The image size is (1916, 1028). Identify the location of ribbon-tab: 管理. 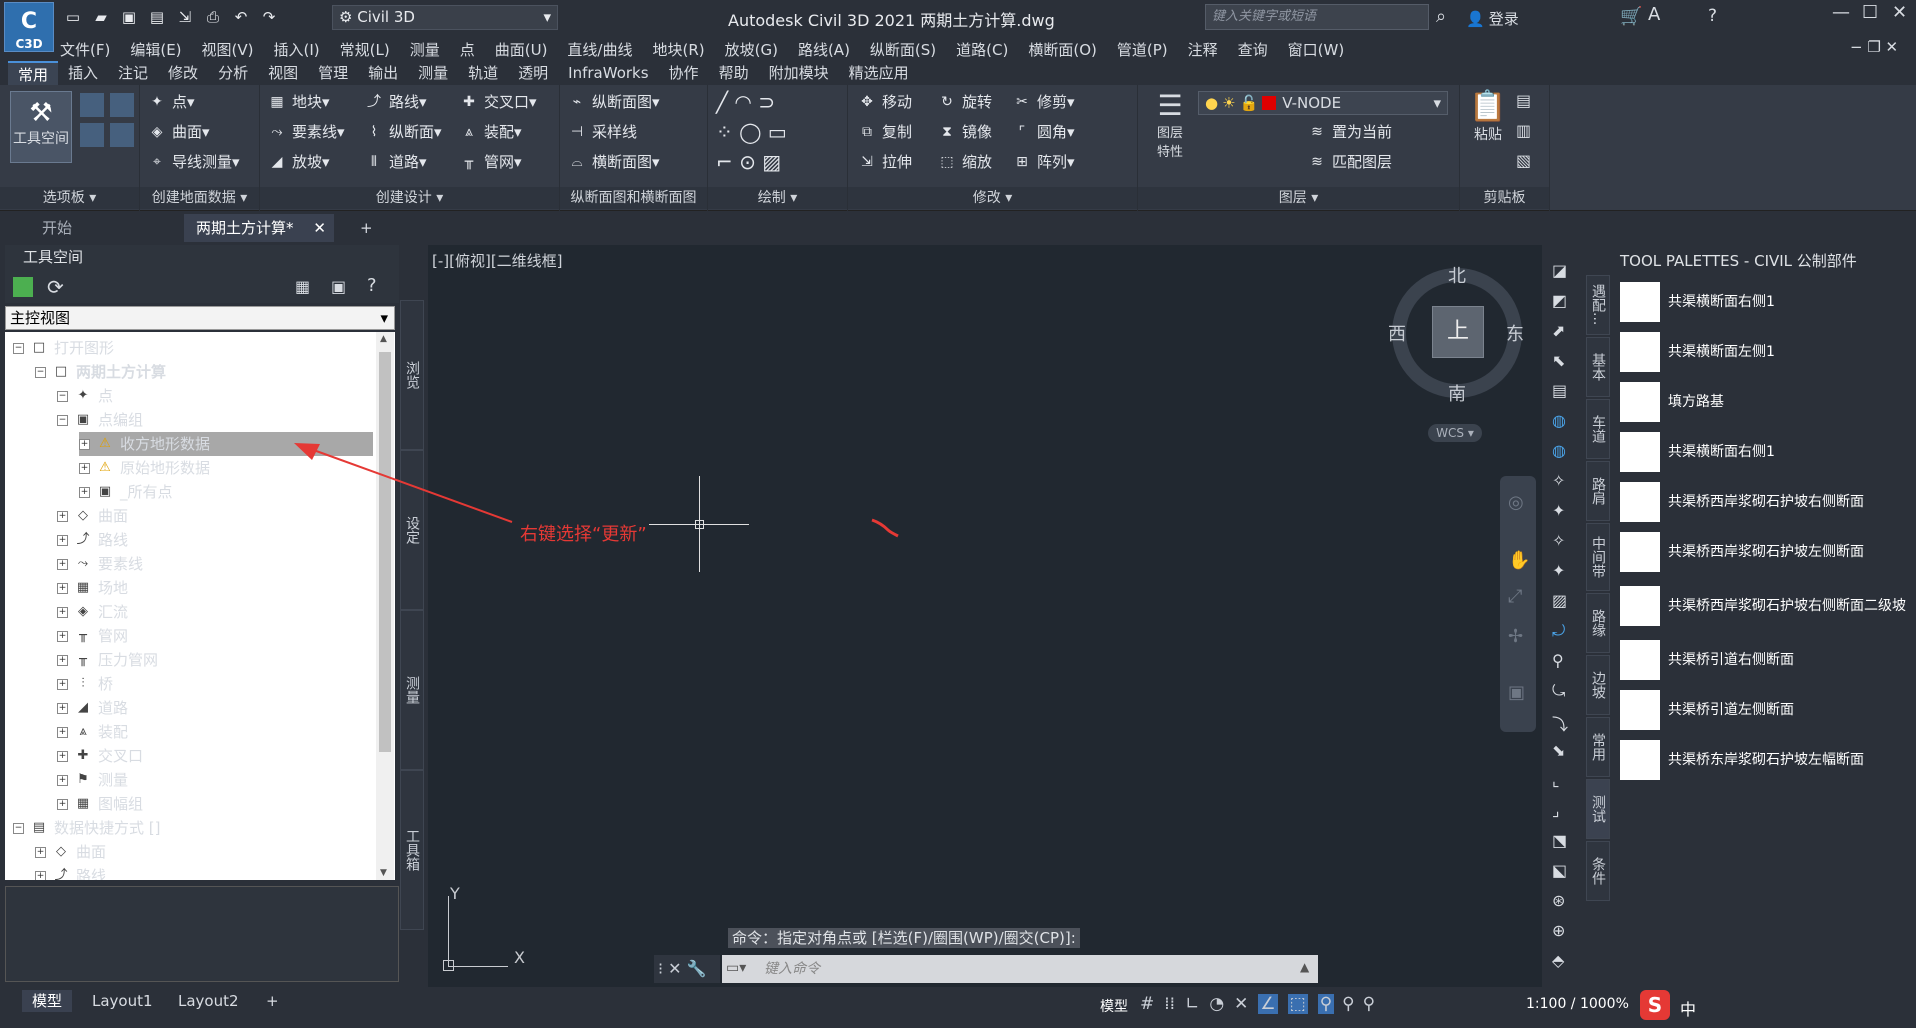
(333, 73).